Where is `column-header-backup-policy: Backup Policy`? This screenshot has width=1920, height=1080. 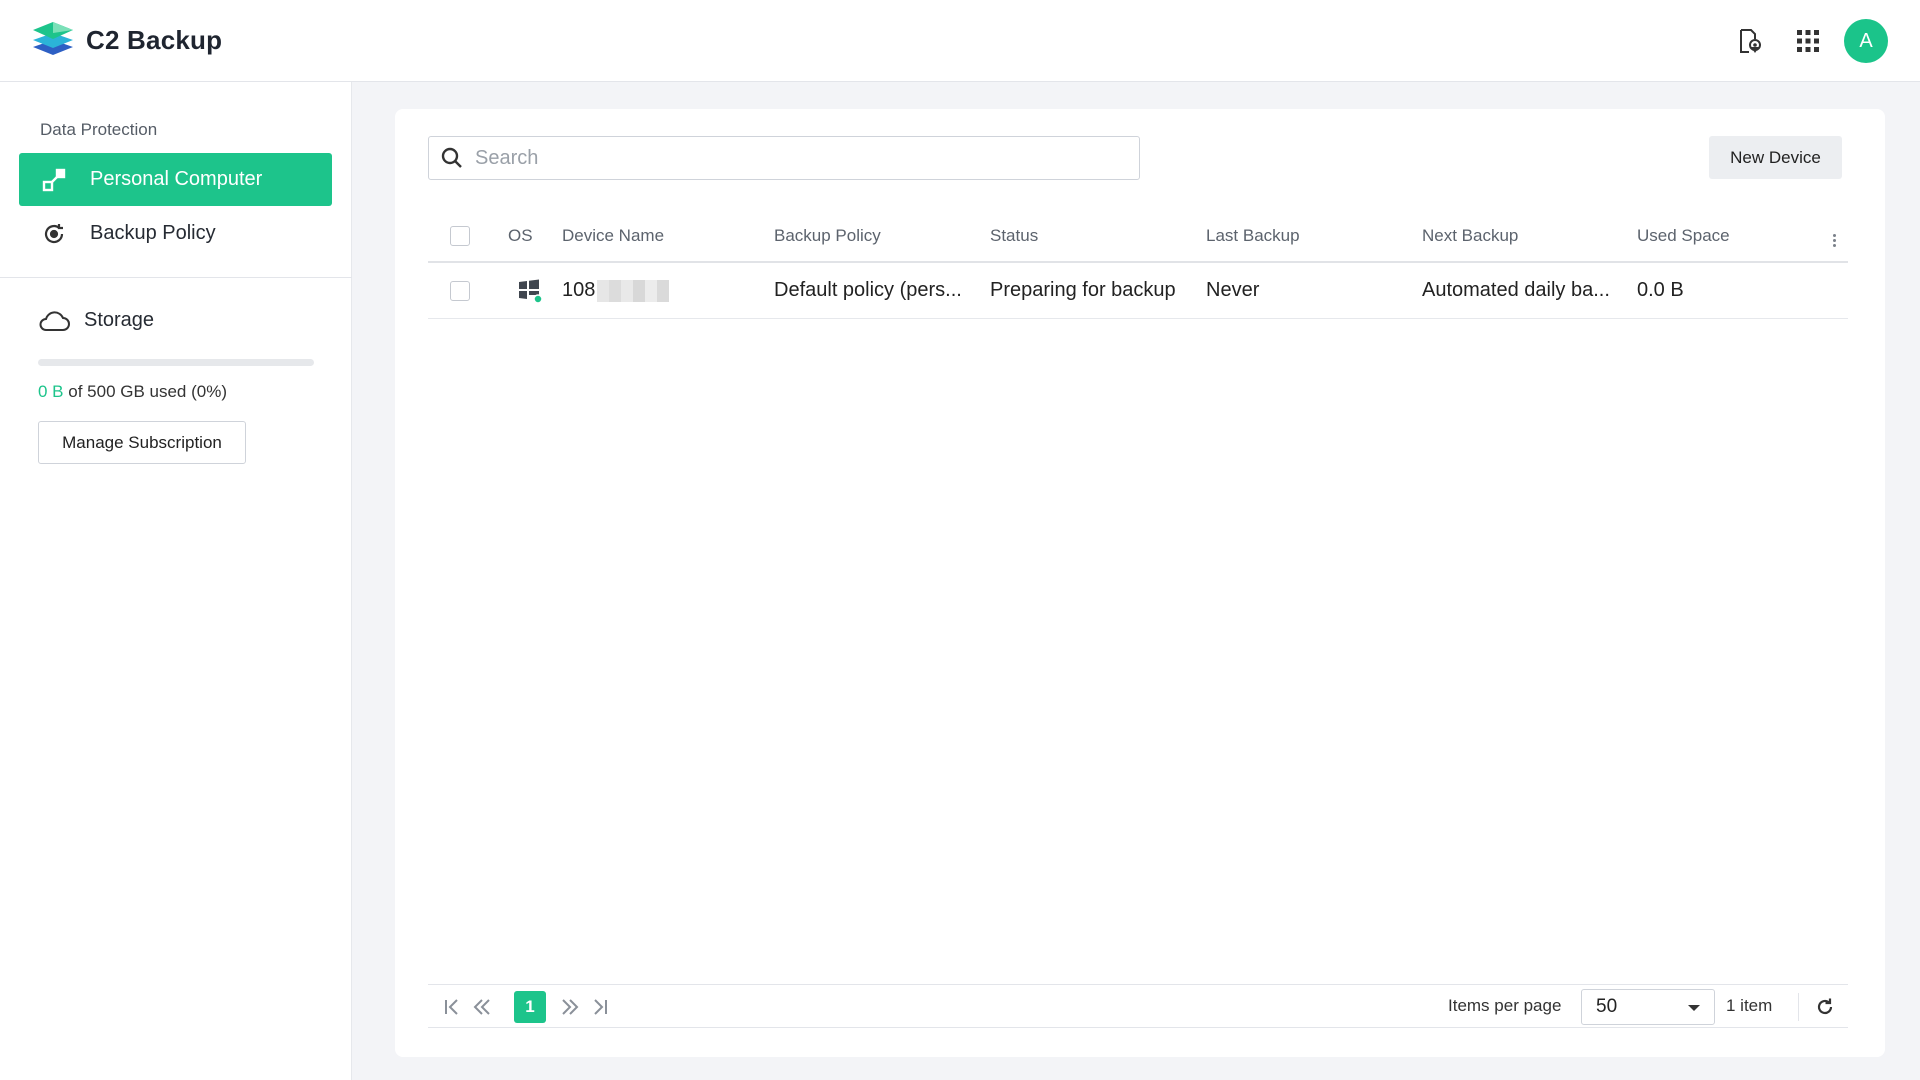 column-header-backup-policy: Backup Policy is located at coordinates (827, 235).